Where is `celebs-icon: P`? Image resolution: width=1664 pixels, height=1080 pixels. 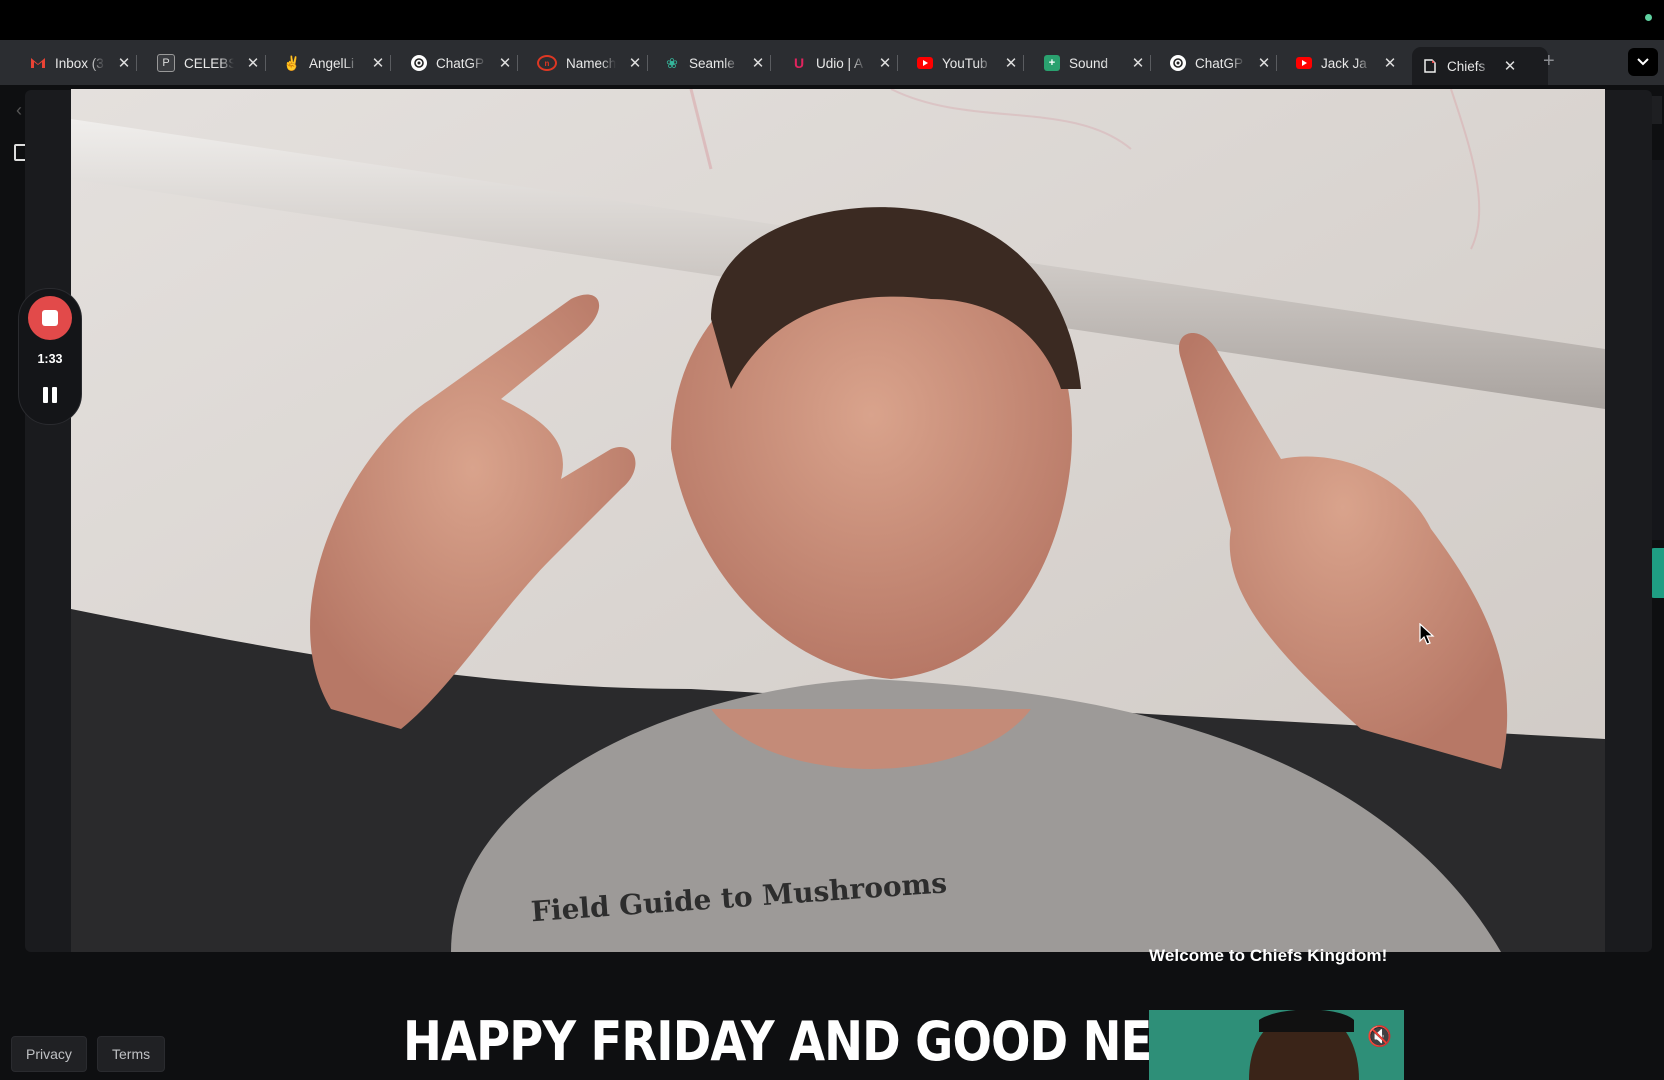
celebs-icon: P is located at coordinates (166, 63).